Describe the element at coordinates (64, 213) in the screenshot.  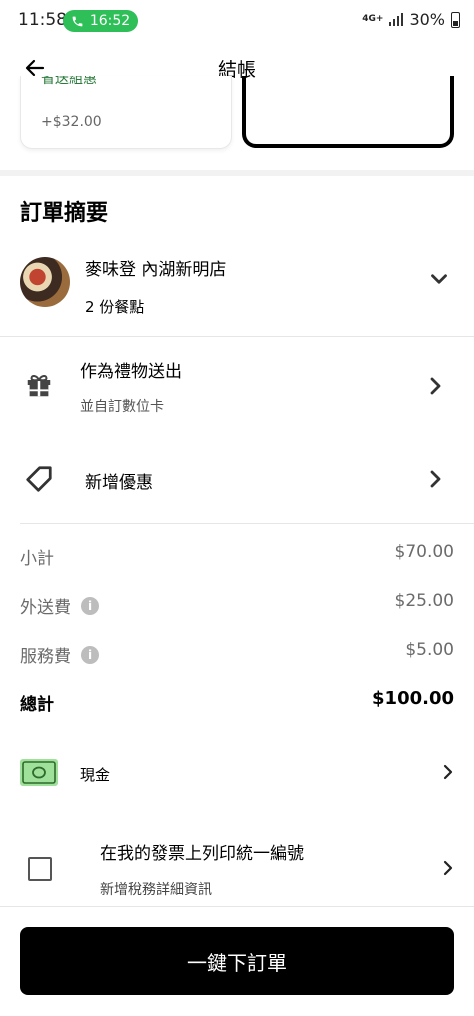
I see `order-summary-title: 訂單摘要` at that location.